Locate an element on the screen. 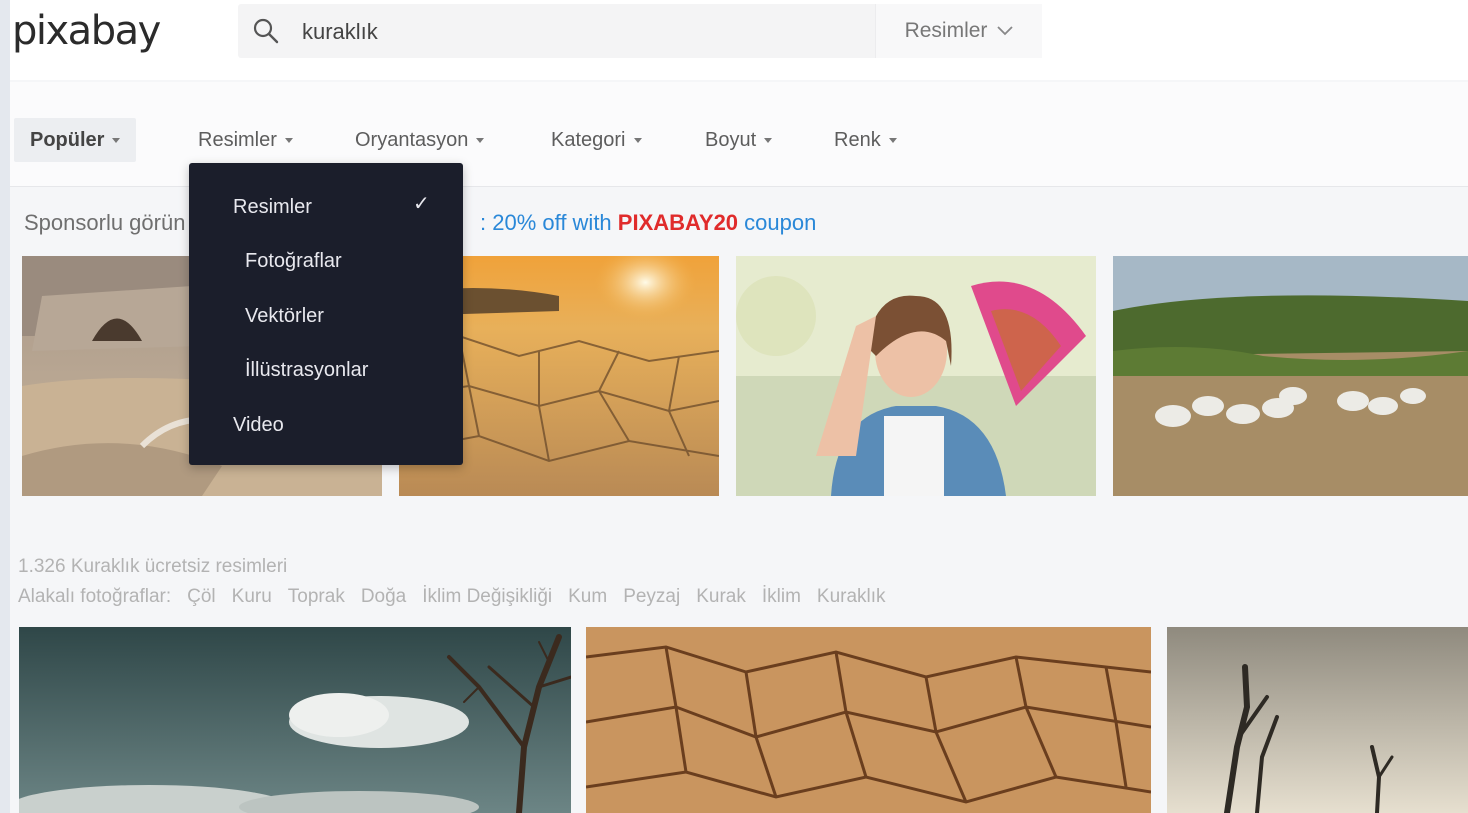 The image size is (1468, 813). filter-boyut: Boyut is located at coordinates (739, 140).